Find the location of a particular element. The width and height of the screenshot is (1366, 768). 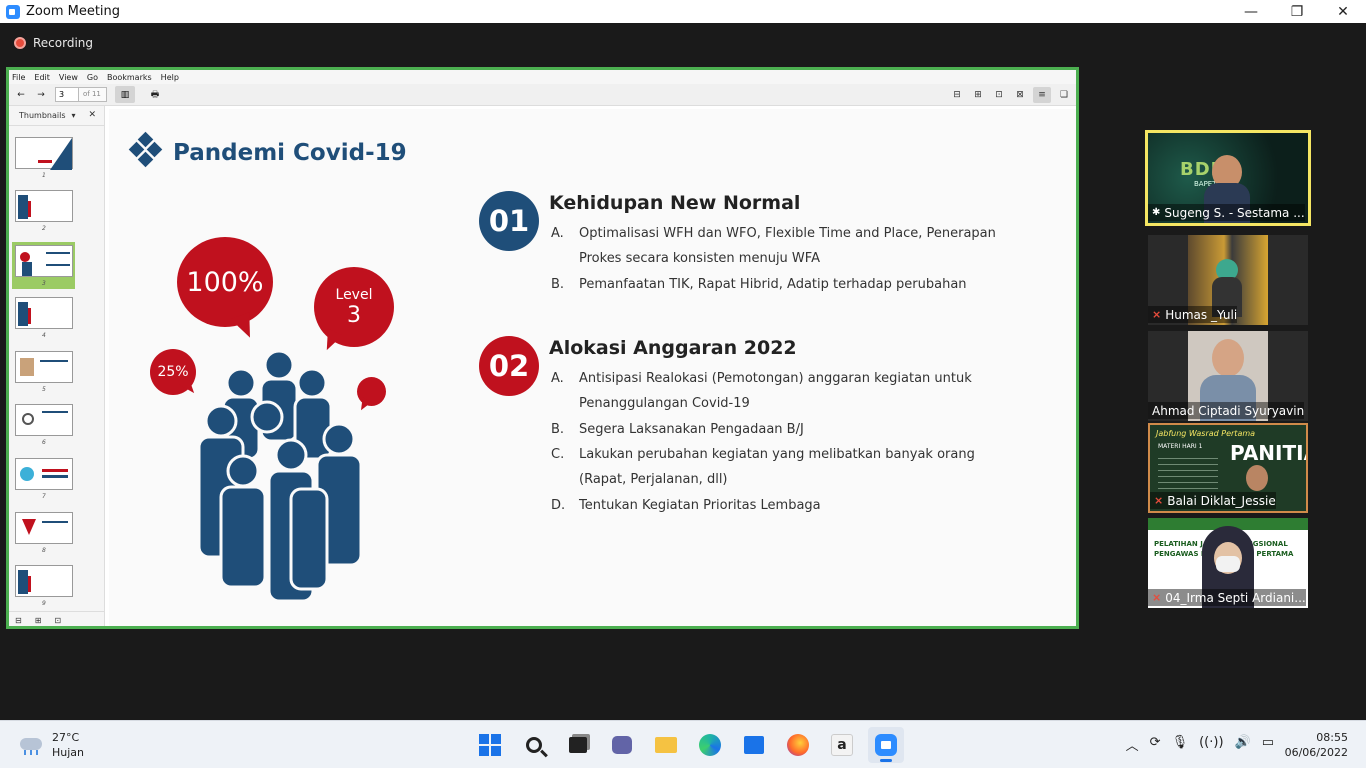

face-mask is located at coordinates (1228, 564).